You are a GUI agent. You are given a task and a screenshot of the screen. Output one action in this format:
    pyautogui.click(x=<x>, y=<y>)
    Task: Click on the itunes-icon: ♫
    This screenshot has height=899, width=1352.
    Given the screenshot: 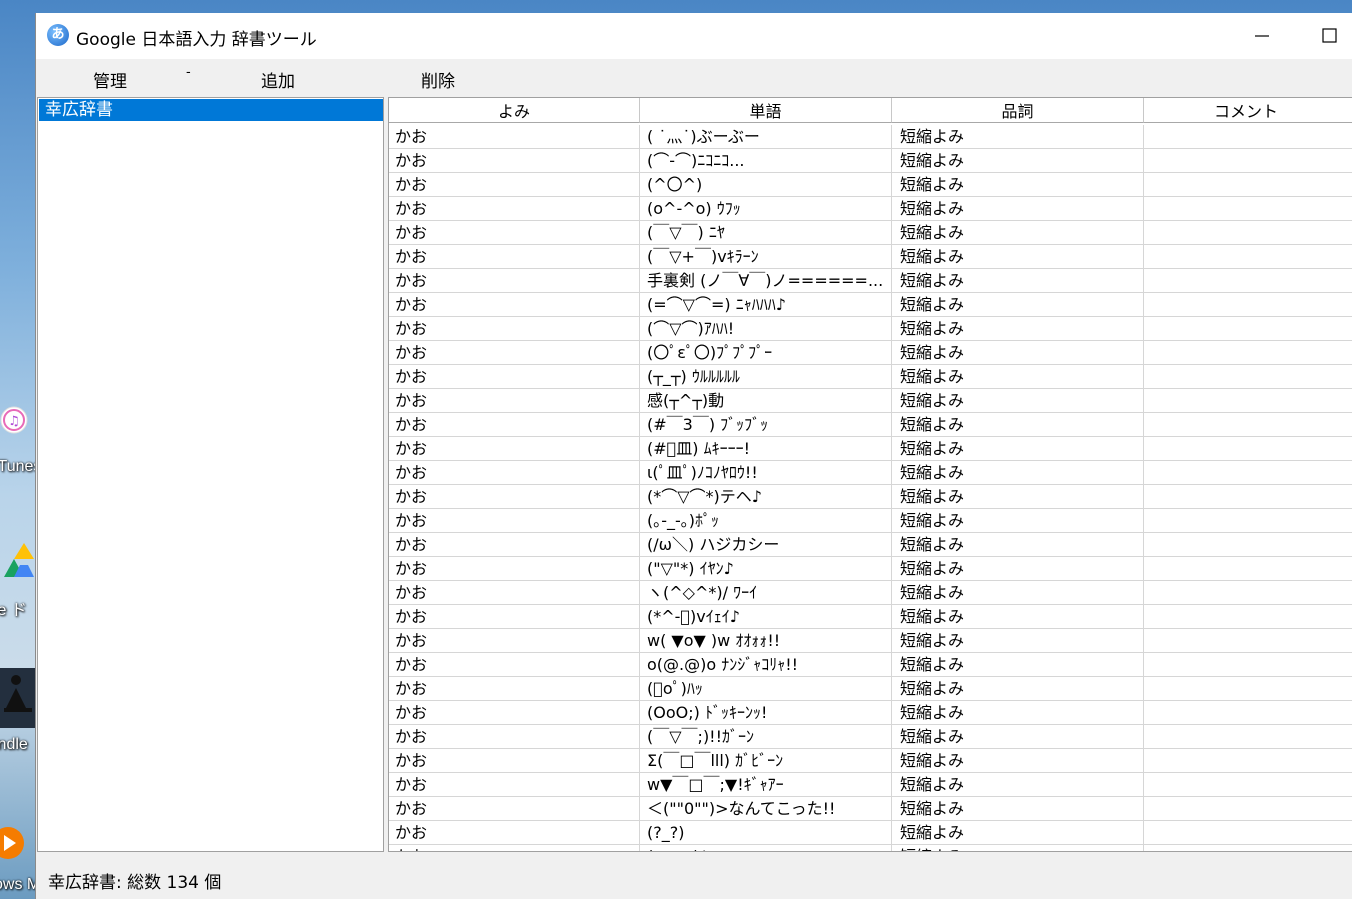 What is the action you would take?
    pyautogui.click(x=18, y=430)
    